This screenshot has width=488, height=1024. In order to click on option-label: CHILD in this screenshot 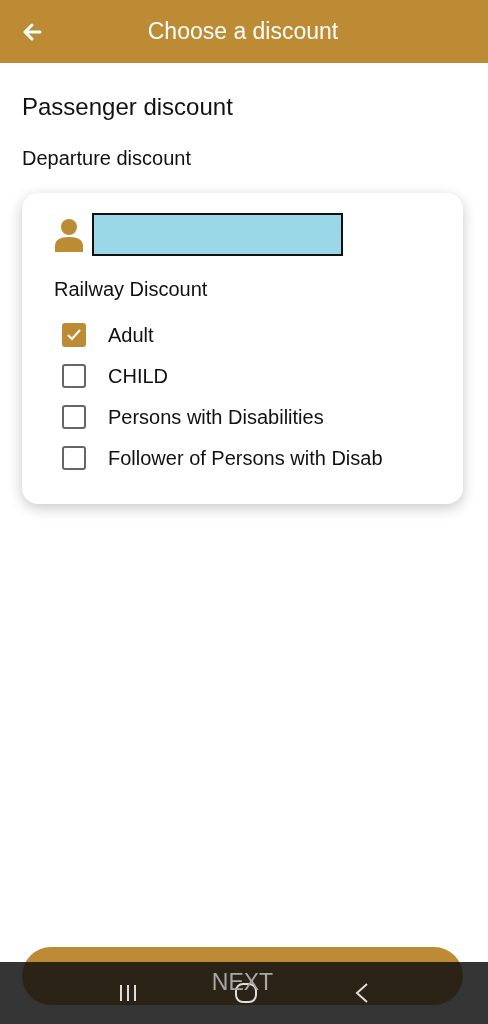, I will do `click(138, 375)`.